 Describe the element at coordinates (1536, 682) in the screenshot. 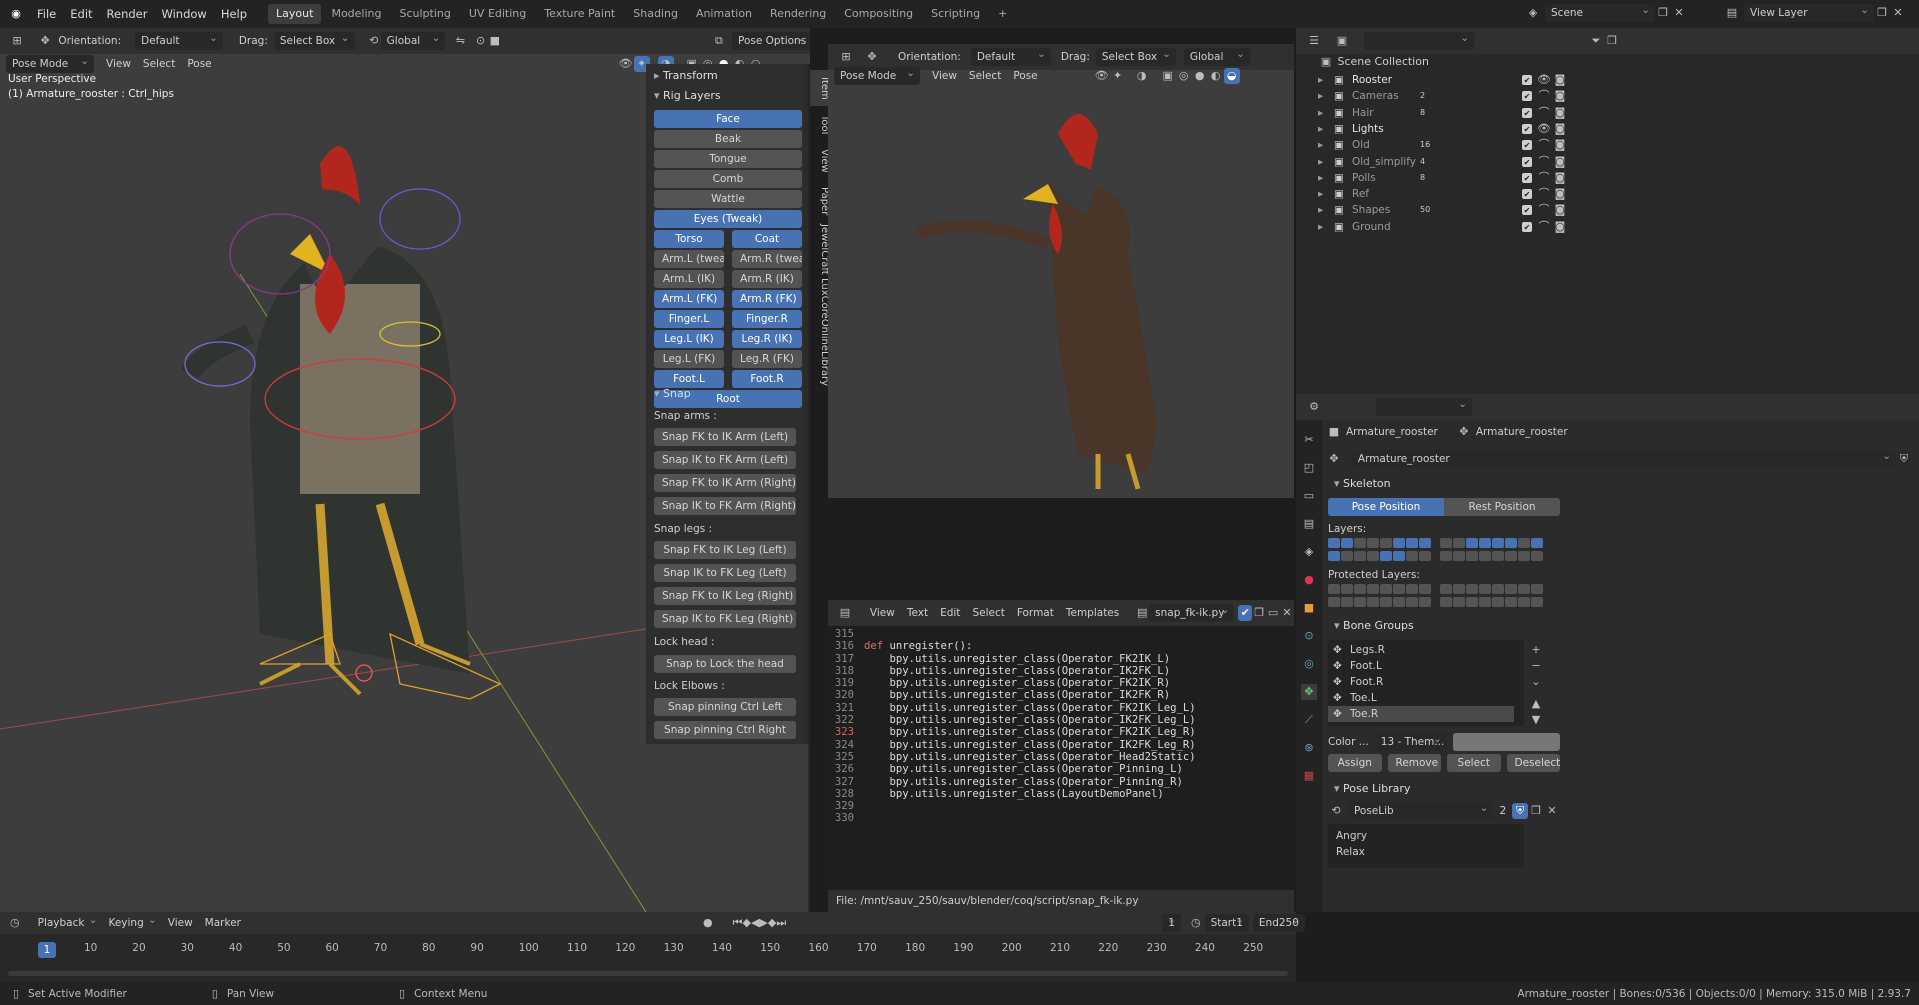

I see `bone-group-menu-icon: ⌄` at that location.